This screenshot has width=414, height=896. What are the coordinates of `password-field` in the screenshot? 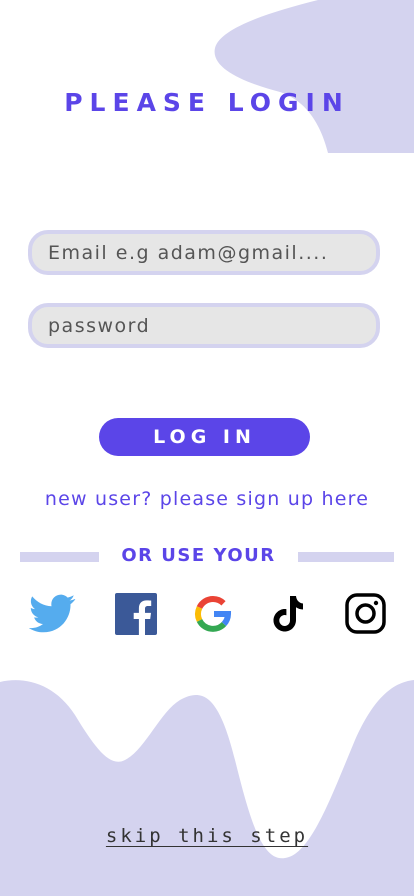 It's located at (204, 325).